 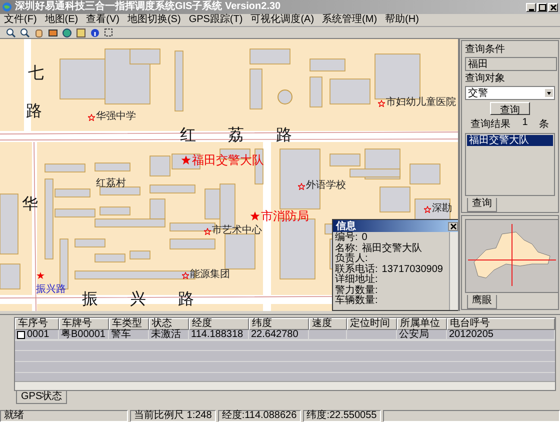 I want to click on field-value: 福田交警大队, so click(x=392, y=249).